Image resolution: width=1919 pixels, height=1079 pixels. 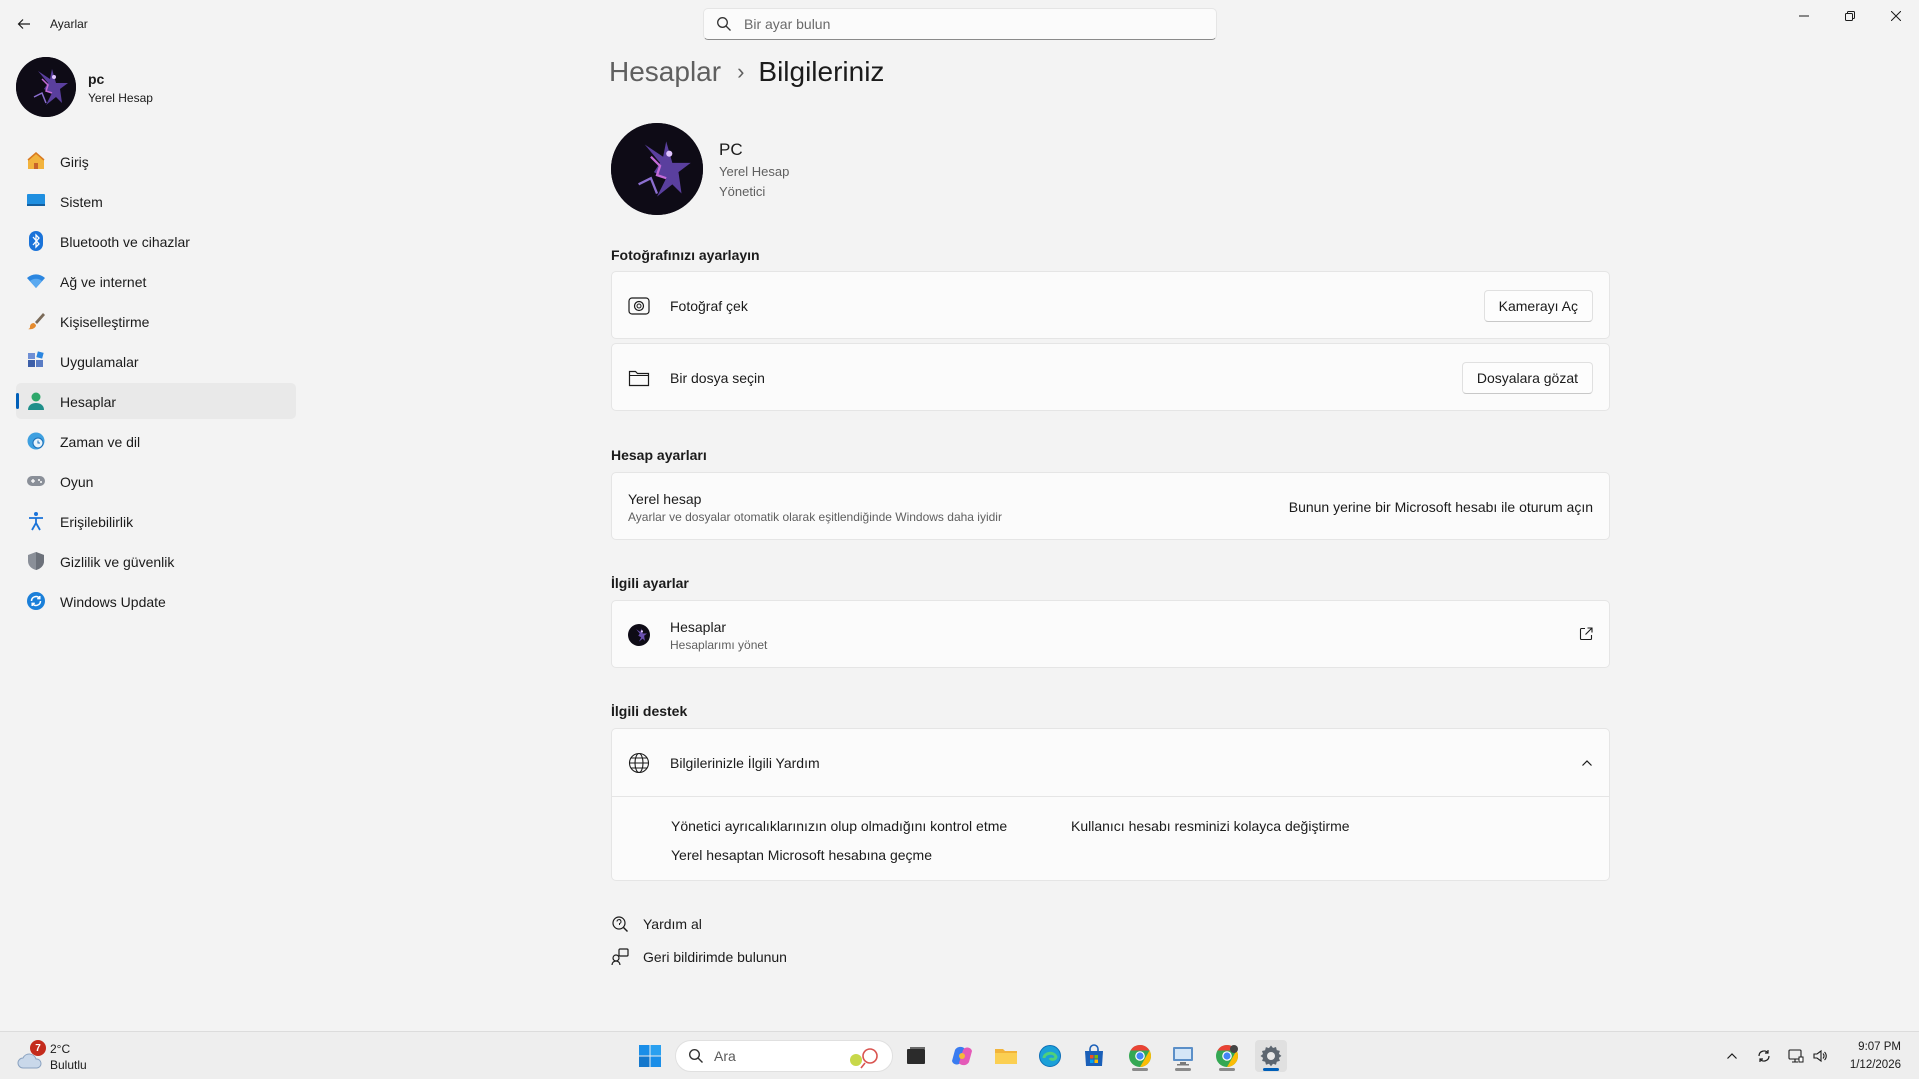 I want to click on clock-time: 9:07 PM, so click(x=1879, y=1047).